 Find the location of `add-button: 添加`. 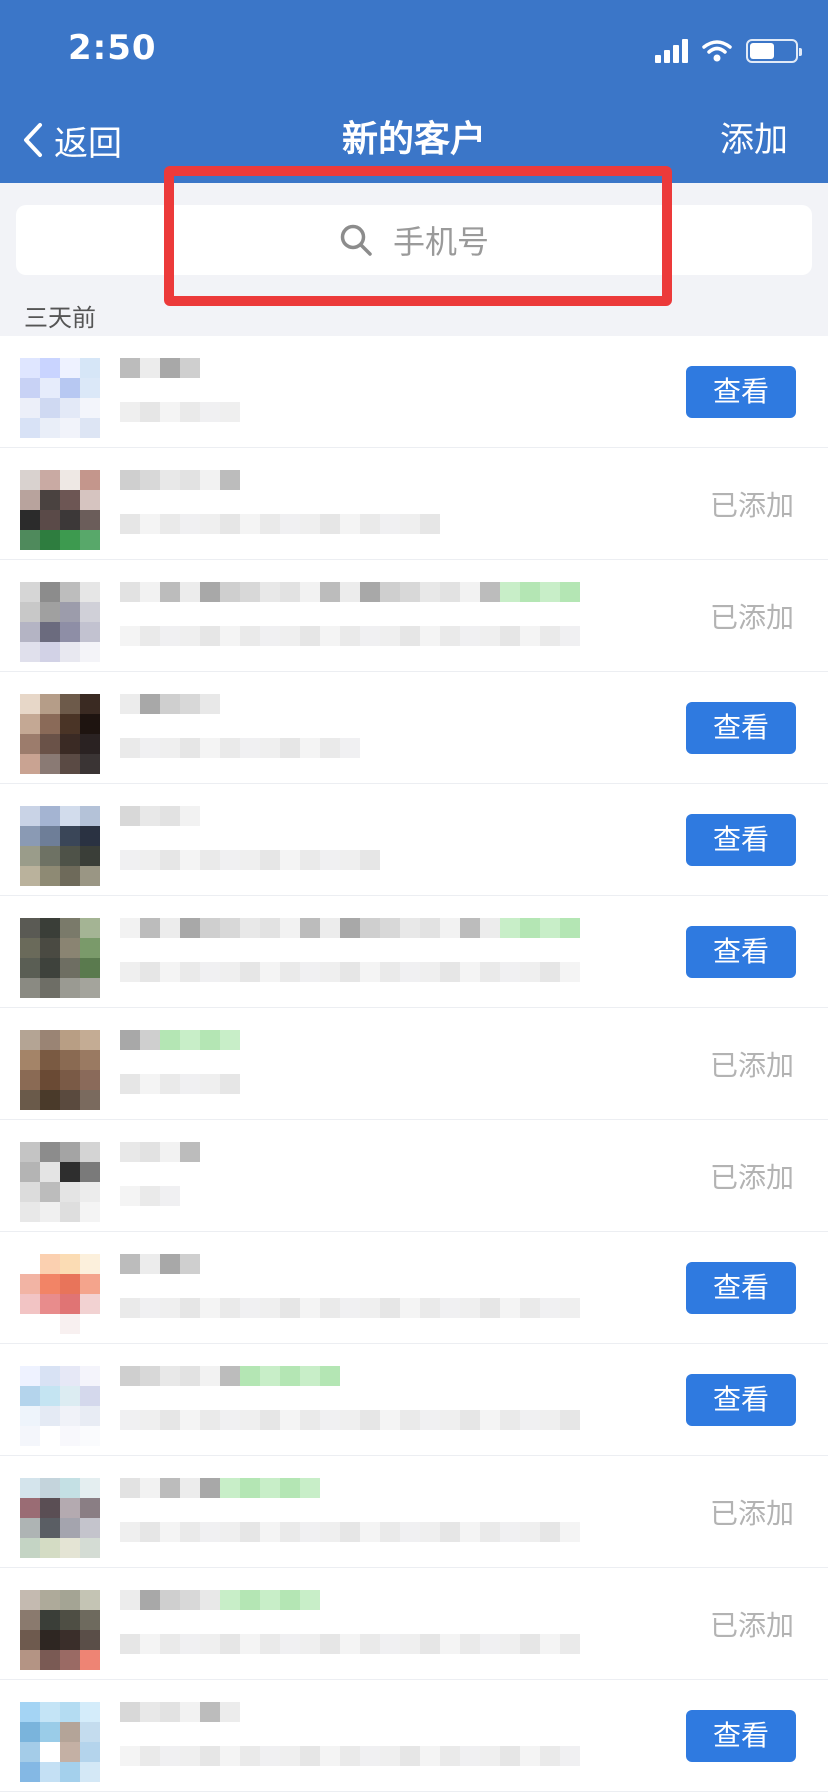

add-button: 添加 is located at coordinates (754, 140).